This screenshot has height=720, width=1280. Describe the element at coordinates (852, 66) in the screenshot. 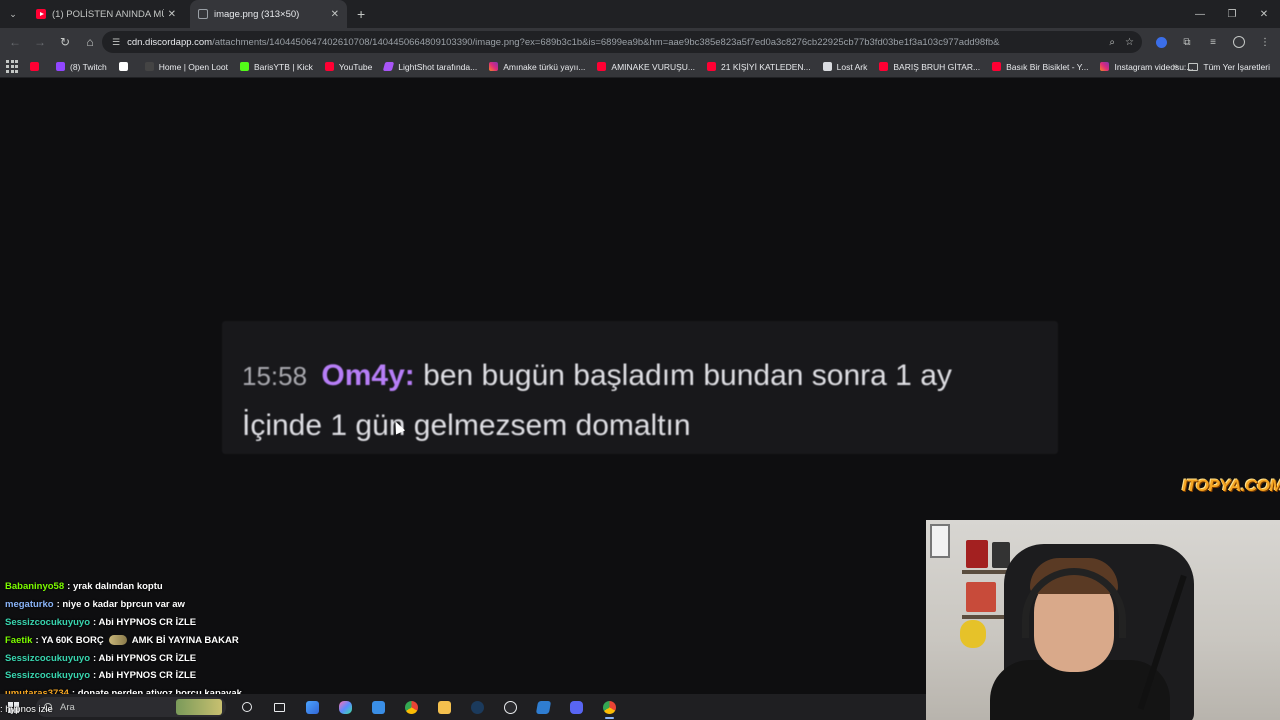

I see `bookmark-label: Lost Ark` at that location.